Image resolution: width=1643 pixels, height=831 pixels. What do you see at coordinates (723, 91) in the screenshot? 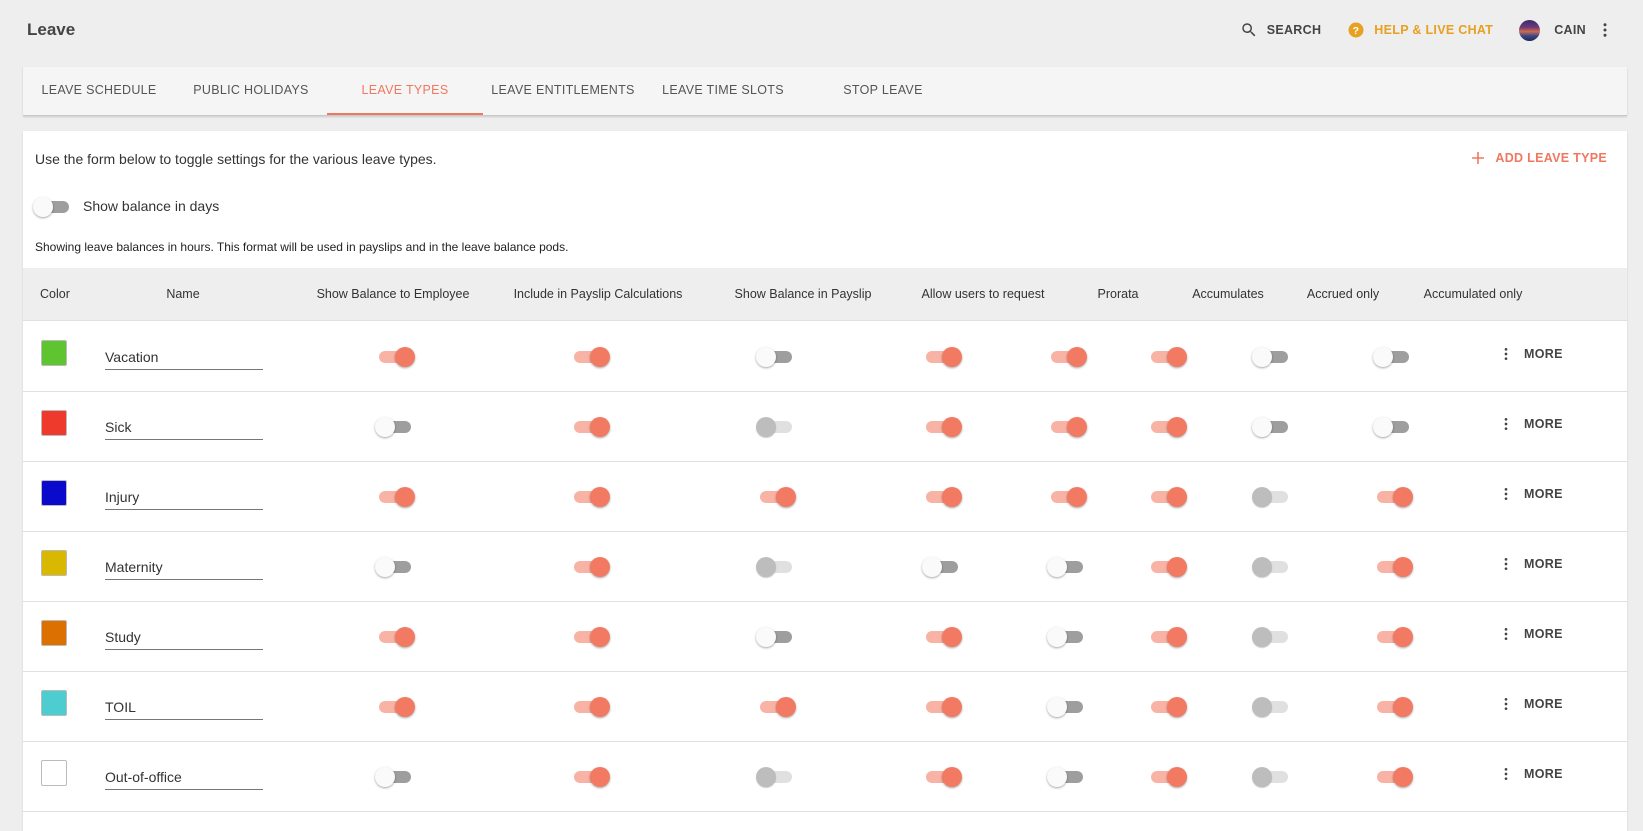
I see `tab-leave-time-slots: LEAVE TIME SLOTS` at bounding box center [723, 91].